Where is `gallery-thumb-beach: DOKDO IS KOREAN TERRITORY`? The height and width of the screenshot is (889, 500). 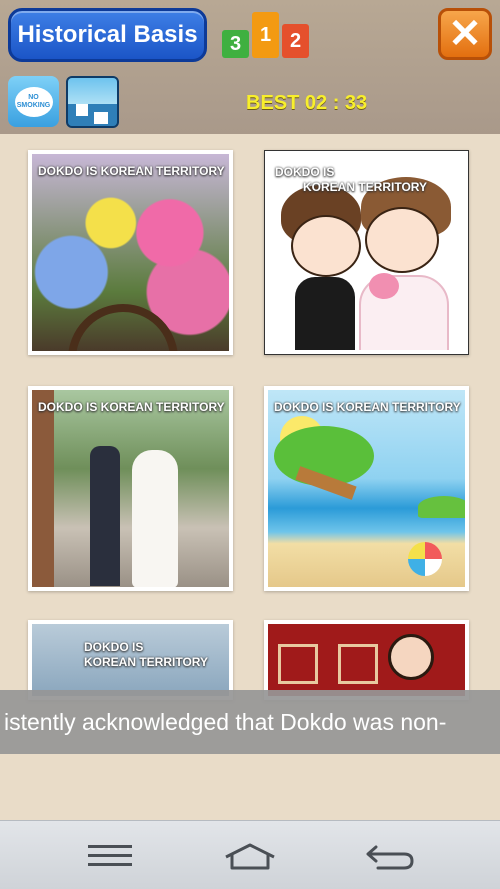
gallery-thumb-beach: DOKDO IS KOREAN TERRITORY is located at coordinates (366, 488).